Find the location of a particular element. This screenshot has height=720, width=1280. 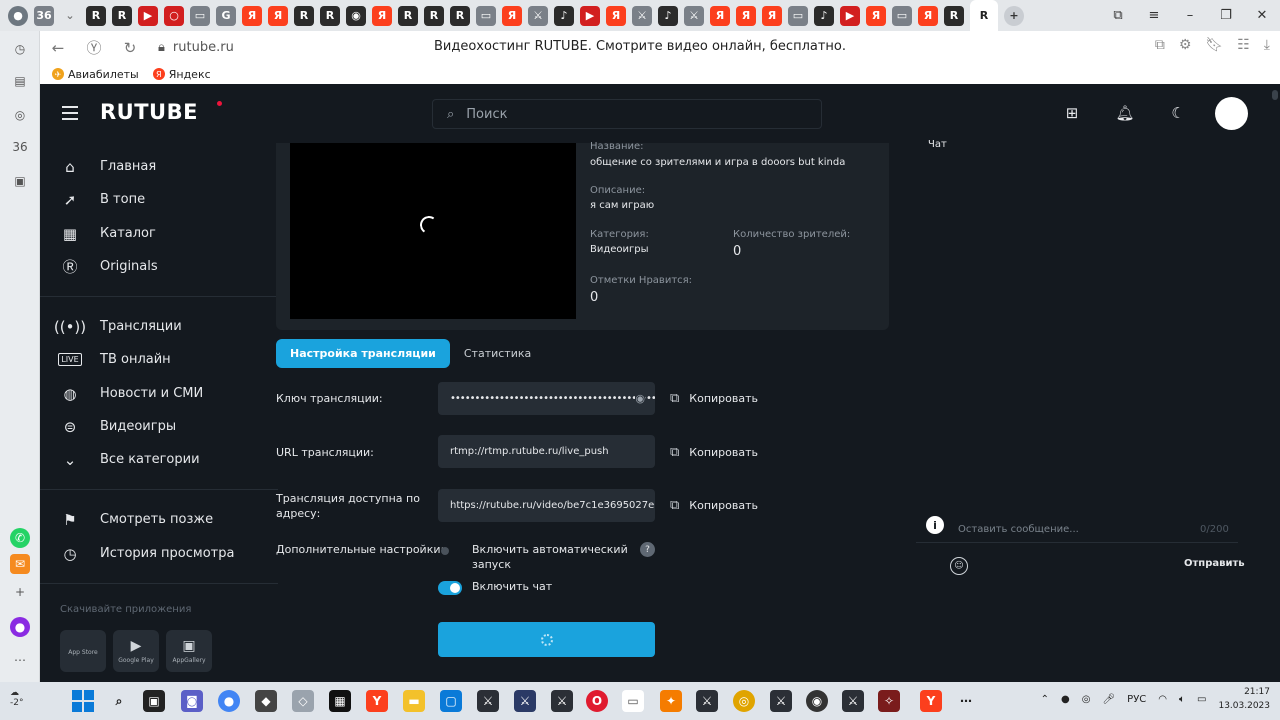

weather-widget: ☁ -2° is located at coordinates (16, 698).